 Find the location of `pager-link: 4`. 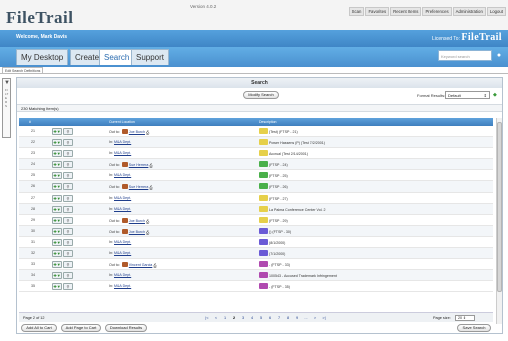

pager-link: 4 is located at coordinates (252, 318).